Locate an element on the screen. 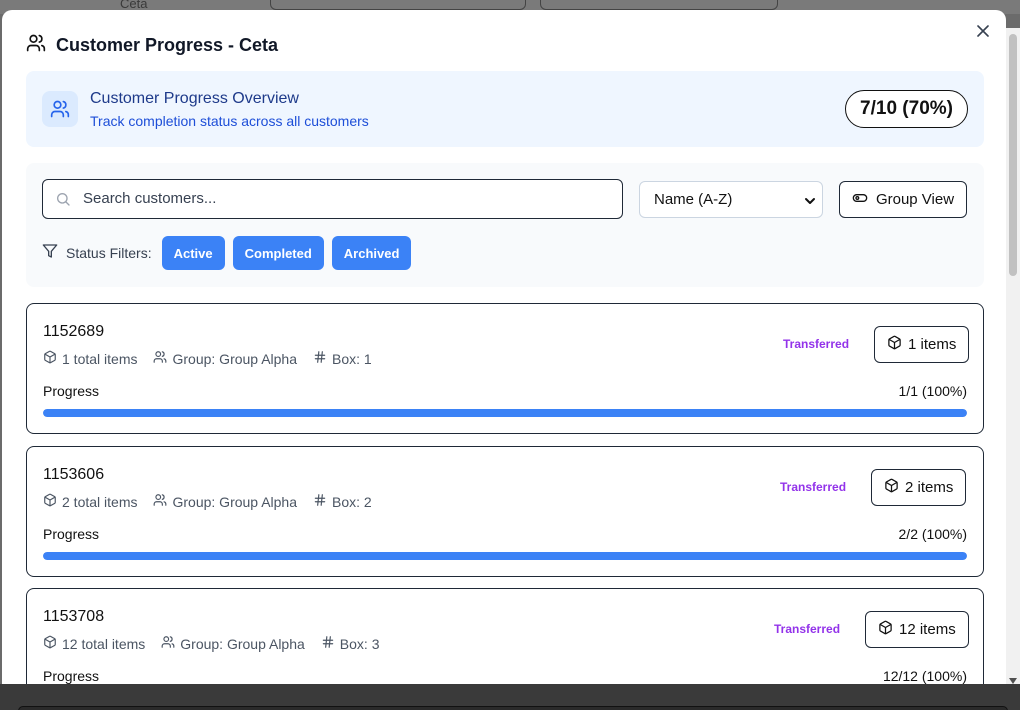 This screenshot has height=710, width=1020. filter-chip-archived: Archived is located at coordinates (371, 253).